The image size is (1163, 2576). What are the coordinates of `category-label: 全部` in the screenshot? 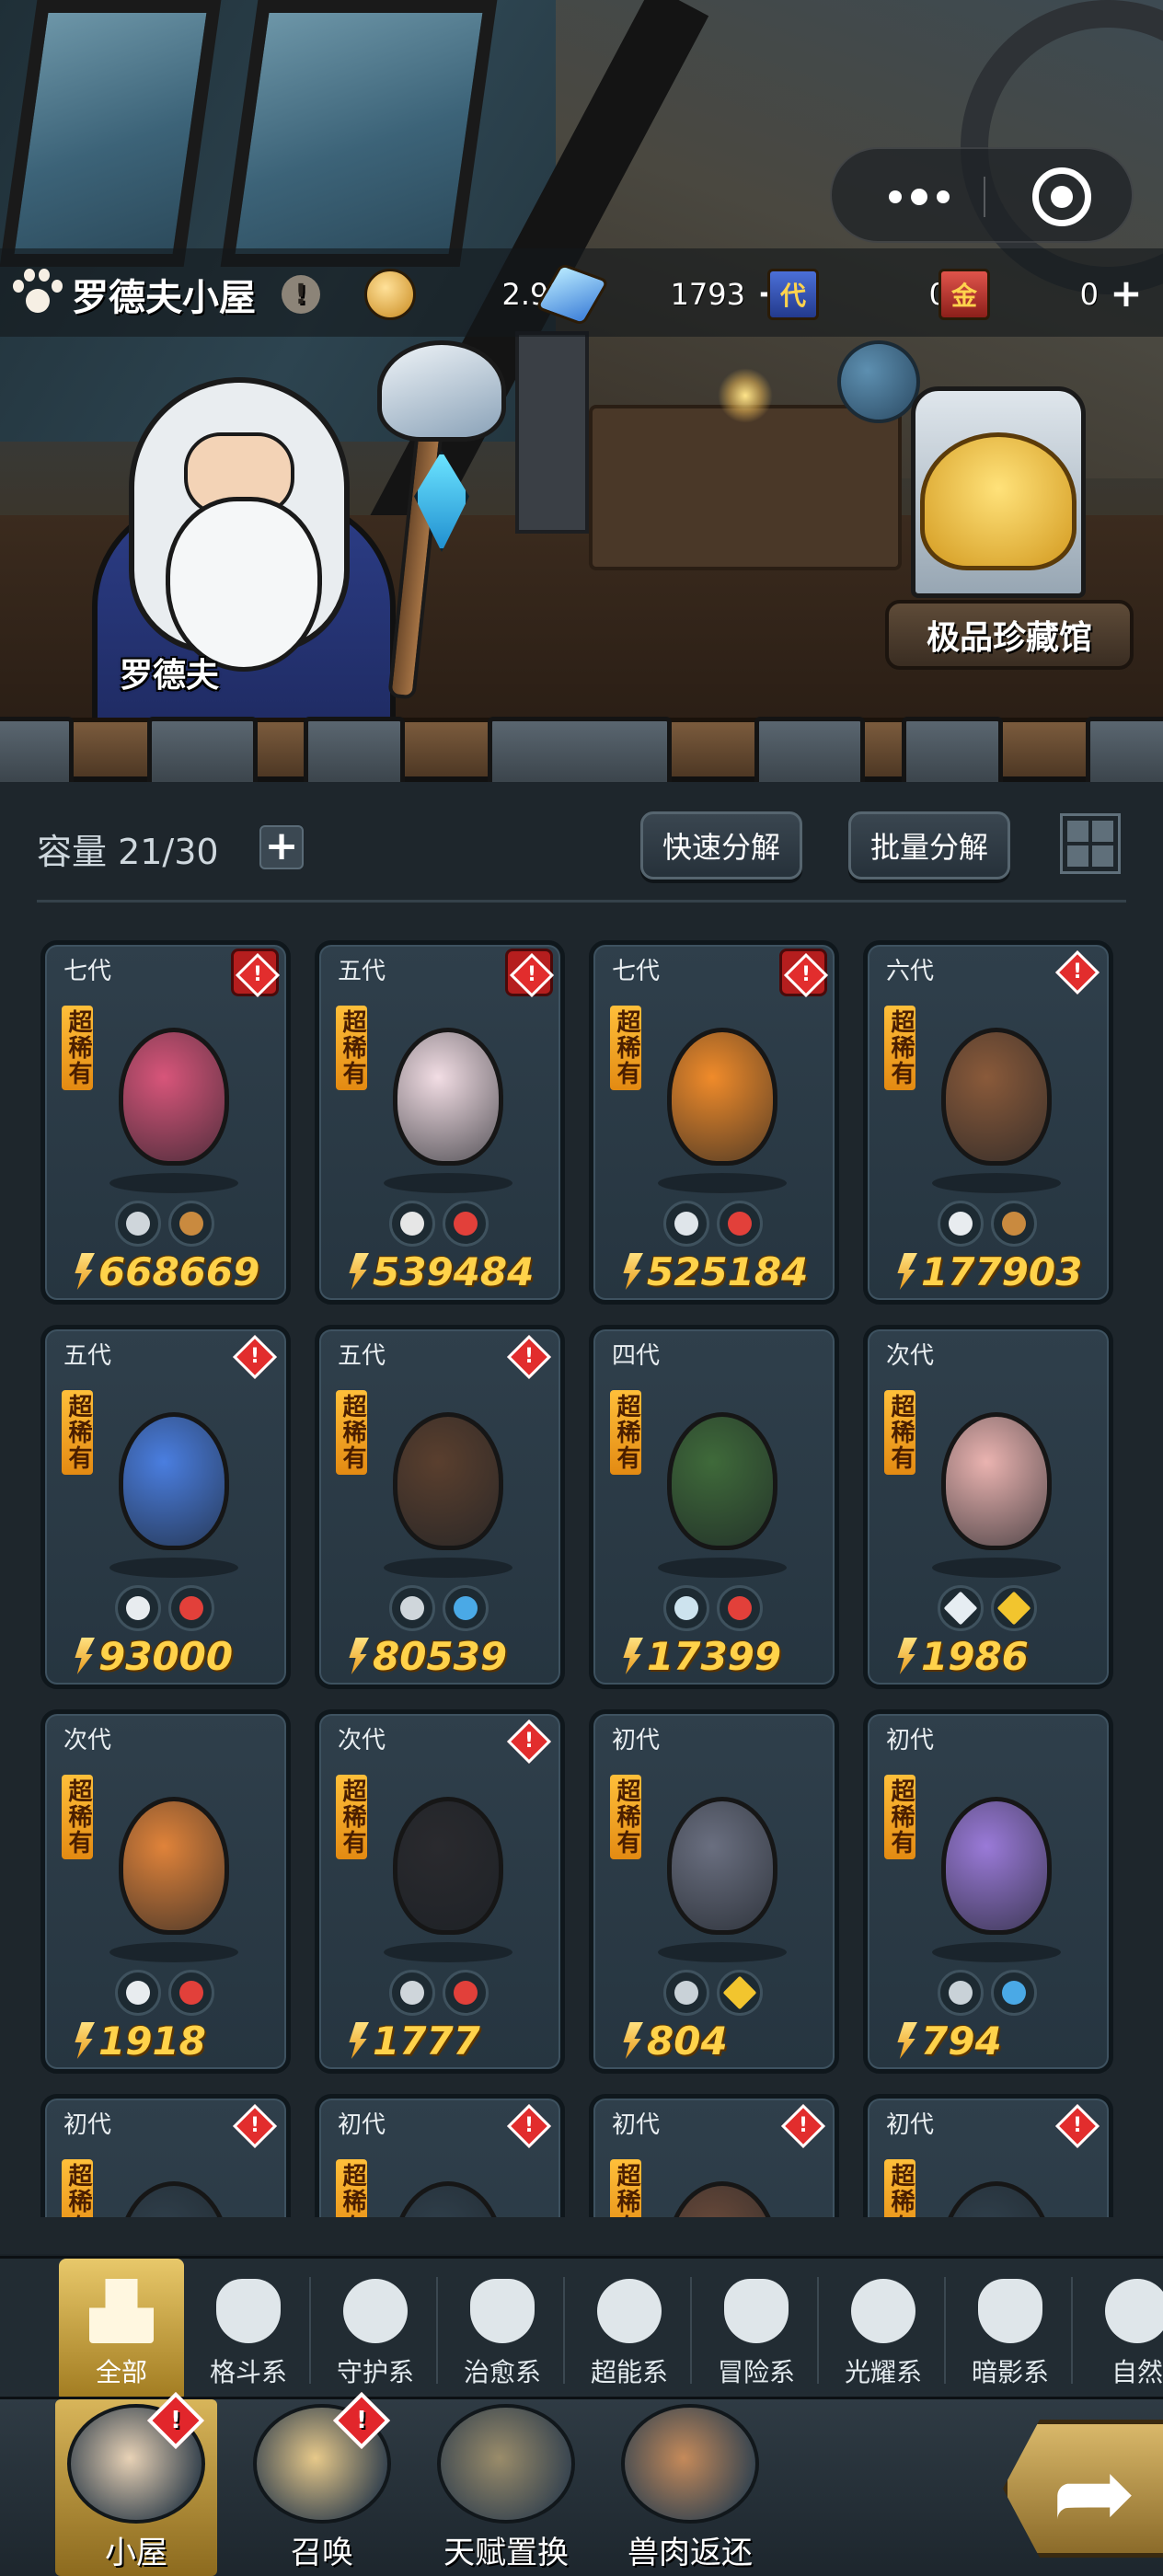 It's located at (121, 2372).